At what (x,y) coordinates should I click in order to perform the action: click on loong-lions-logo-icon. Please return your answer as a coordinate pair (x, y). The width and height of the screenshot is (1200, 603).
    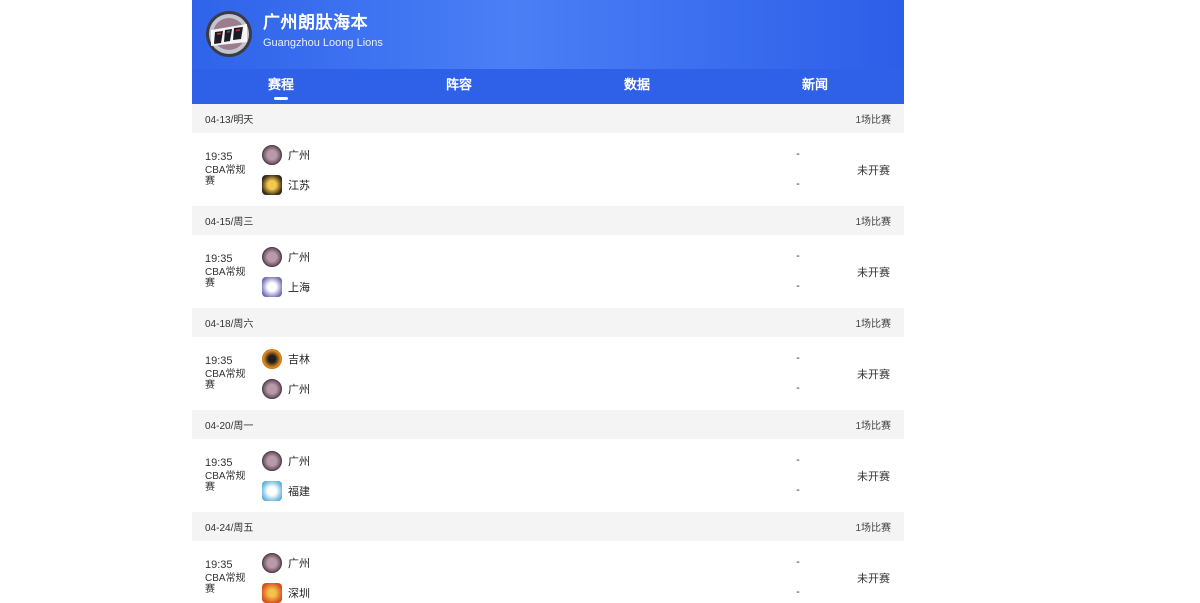
    Looking at the image, I should click on (229, 34).